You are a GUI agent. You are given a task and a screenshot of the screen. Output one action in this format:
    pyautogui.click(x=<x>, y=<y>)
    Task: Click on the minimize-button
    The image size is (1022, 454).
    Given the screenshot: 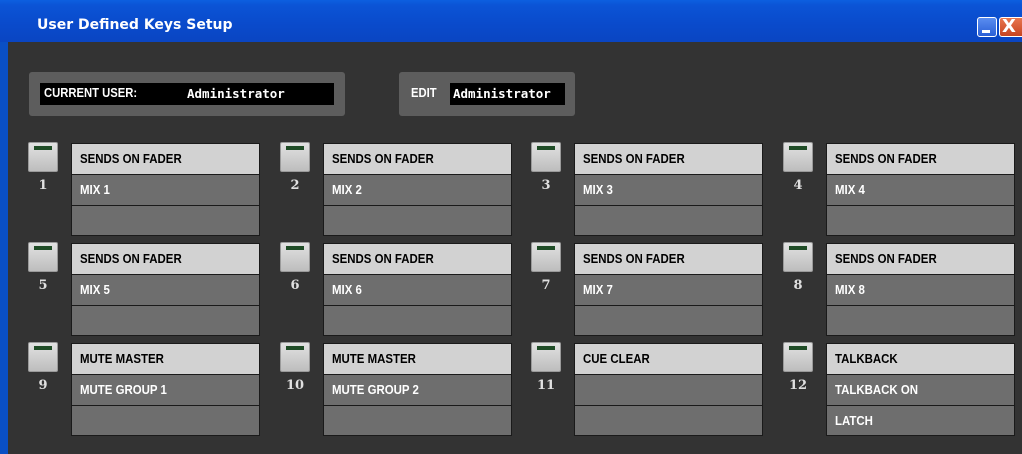 What is the action you would take?
    pyautogui.click(x=987, y=27)
    